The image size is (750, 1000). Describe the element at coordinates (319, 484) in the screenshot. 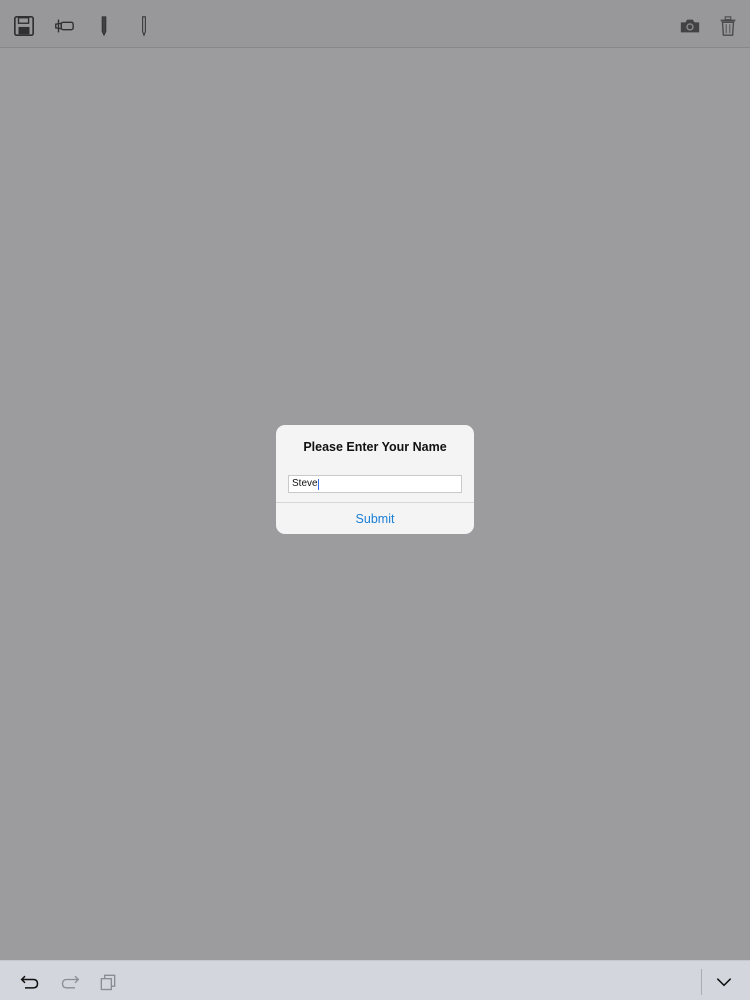

I see `text-caret` at that location.